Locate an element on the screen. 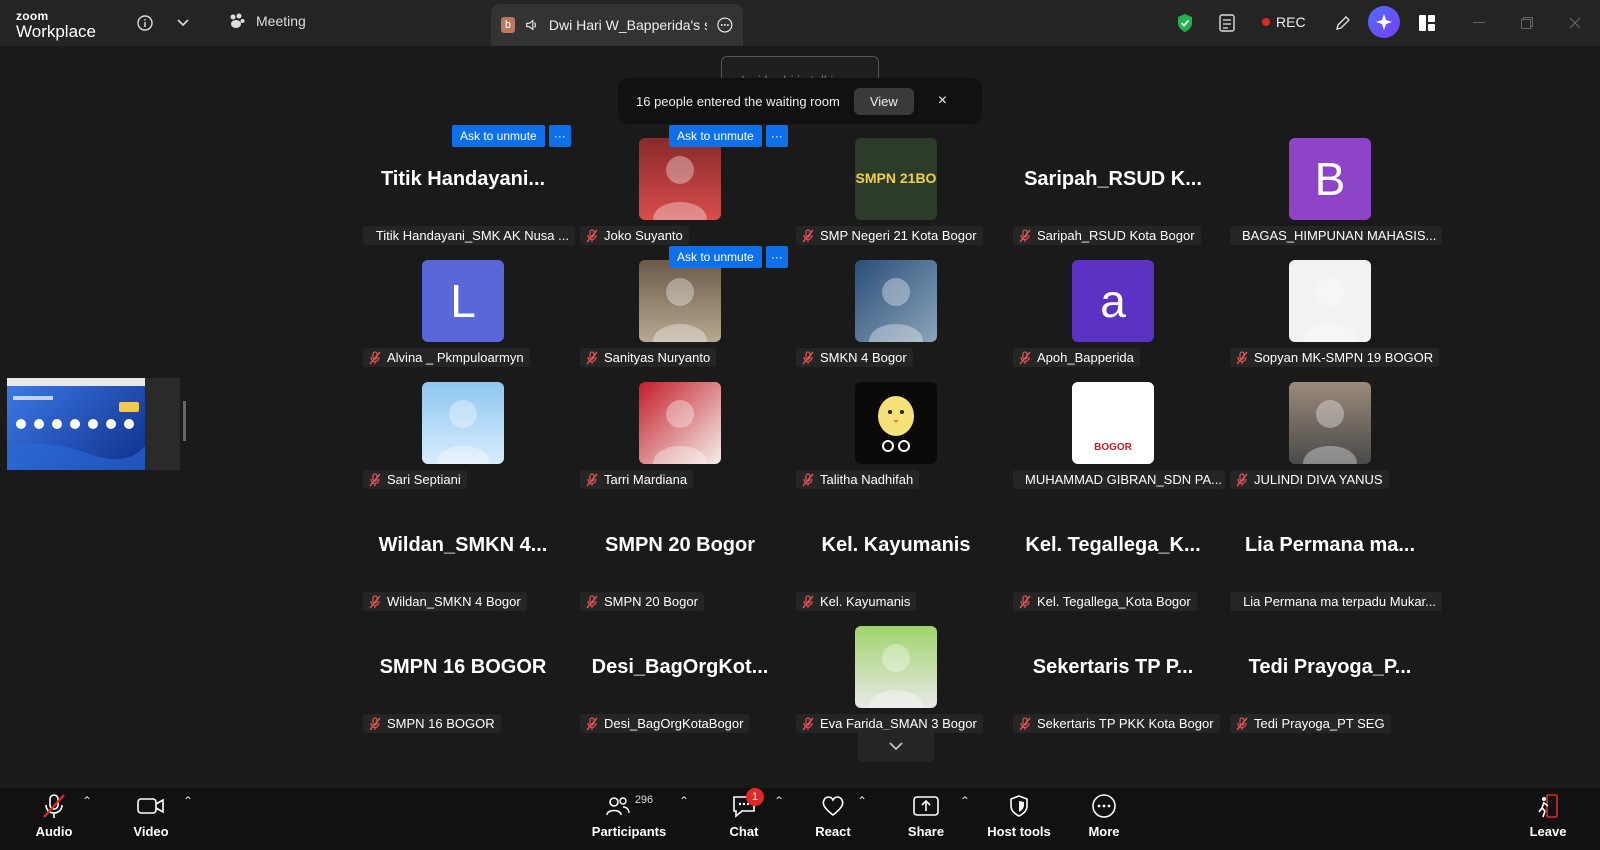 The height and width of the screenshot is (850, 1600). host-shield-icon is located at coordinates (1019, 806).